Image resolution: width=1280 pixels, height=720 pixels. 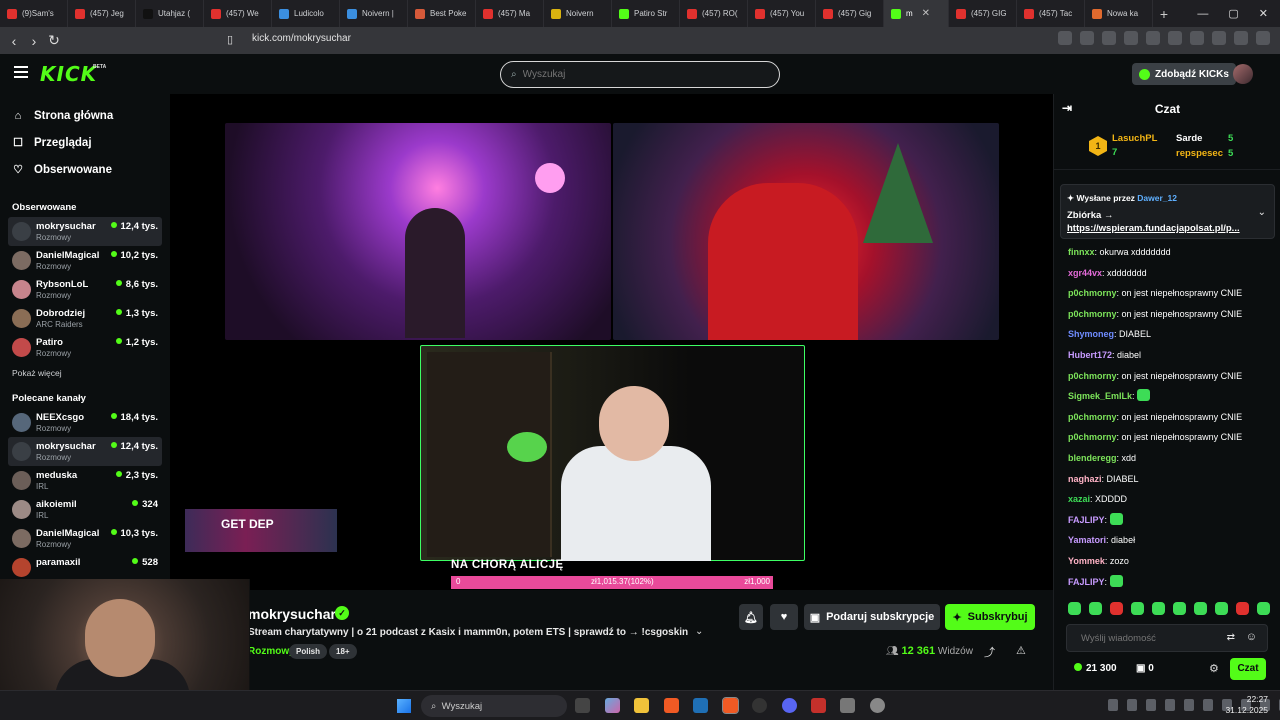 I want to click on sidebar-channel: DanielMagical Rozmowy 10,2 tys., so click(x=85, y=260).